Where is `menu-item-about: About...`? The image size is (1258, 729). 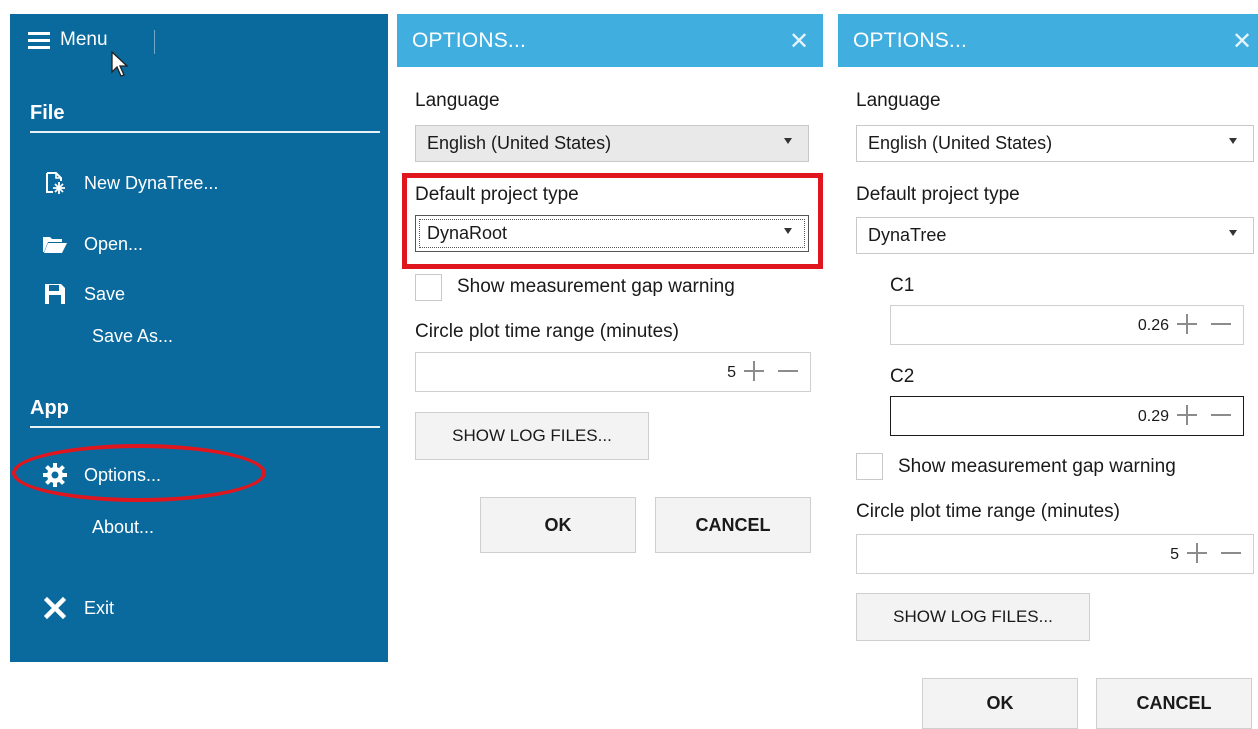
menu-item-about: About... is located at coordinates (123, 527).